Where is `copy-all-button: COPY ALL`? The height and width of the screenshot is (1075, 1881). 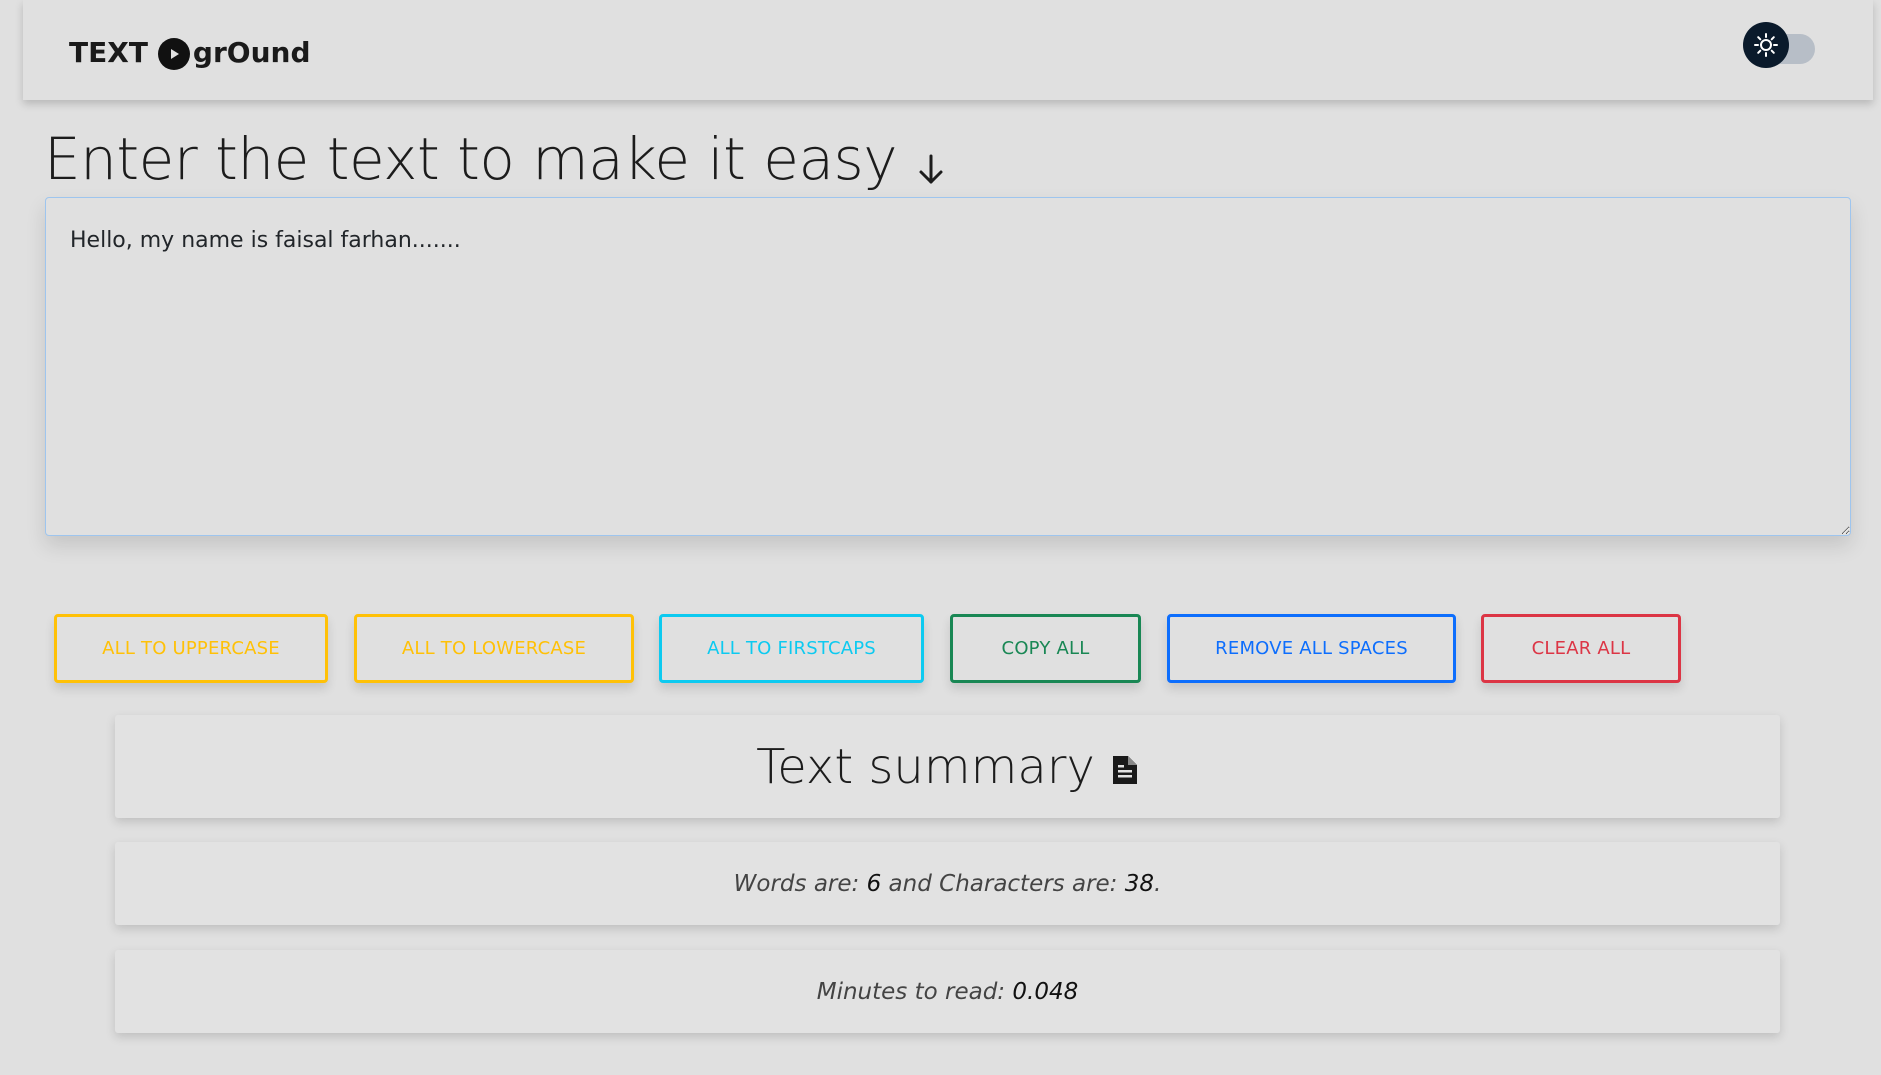
copy-all-button: COPY ALL is located at coordinates (1045, 648).